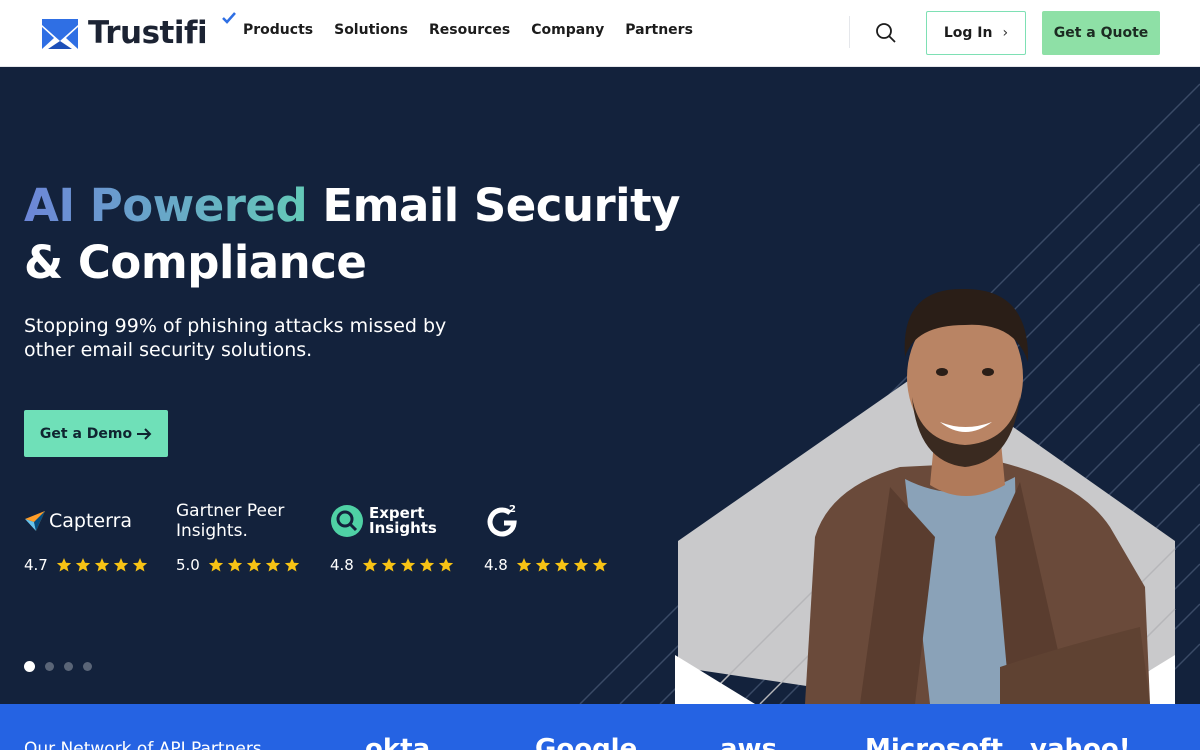  Describe the element at coordinates (934, 742) in the screenshot. I see `partner-logo-microsoft: Microsoft` at that location.